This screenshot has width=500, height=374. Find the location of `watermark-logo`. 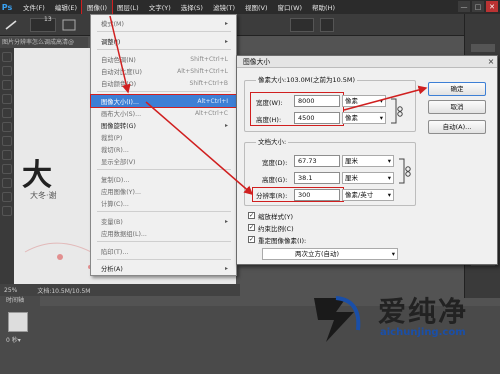

watermark-logo is located at coordinates (337, 319).